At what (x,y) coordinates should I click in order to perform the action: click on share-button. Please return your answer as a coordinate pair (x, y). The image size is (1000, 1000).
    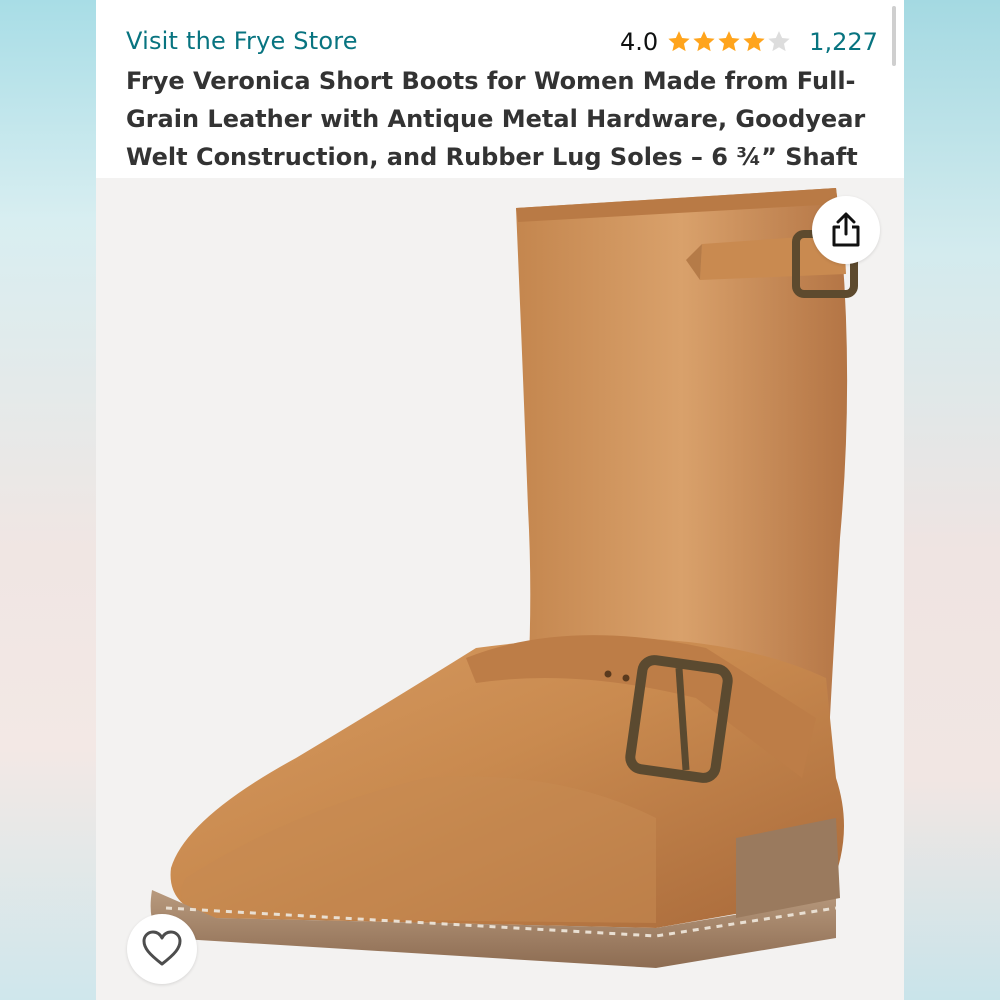
    Looking at the image, I should click on (846, 230).